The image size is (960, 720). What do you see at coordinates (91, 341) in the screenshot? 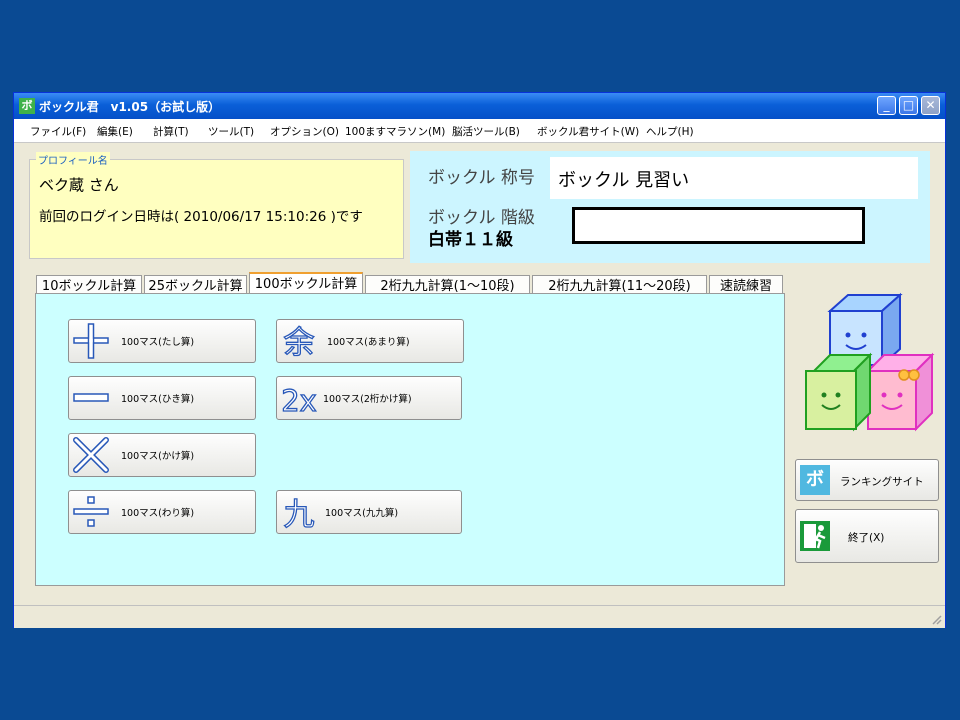
I see `plus-icon` at bounding box center [91, 341].